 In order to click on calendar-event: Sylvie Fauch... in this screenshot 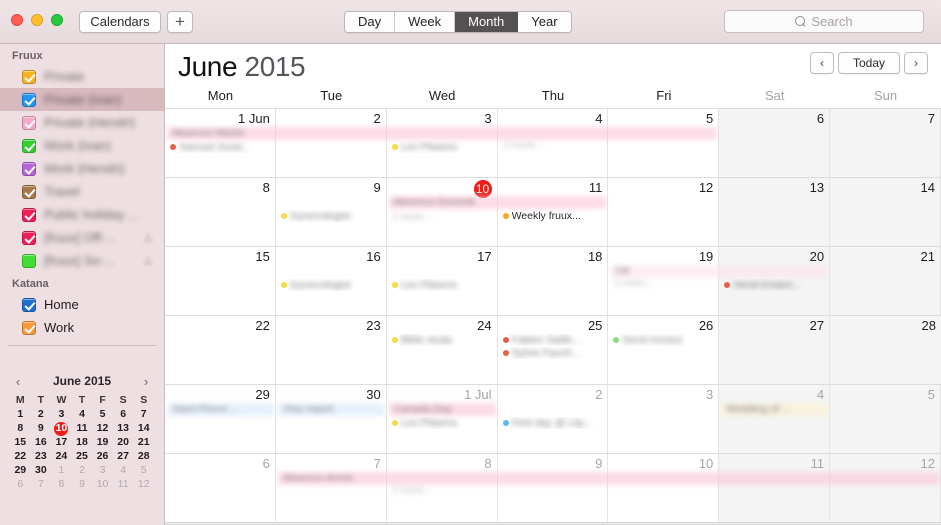, I will do `click(553, 353)`.